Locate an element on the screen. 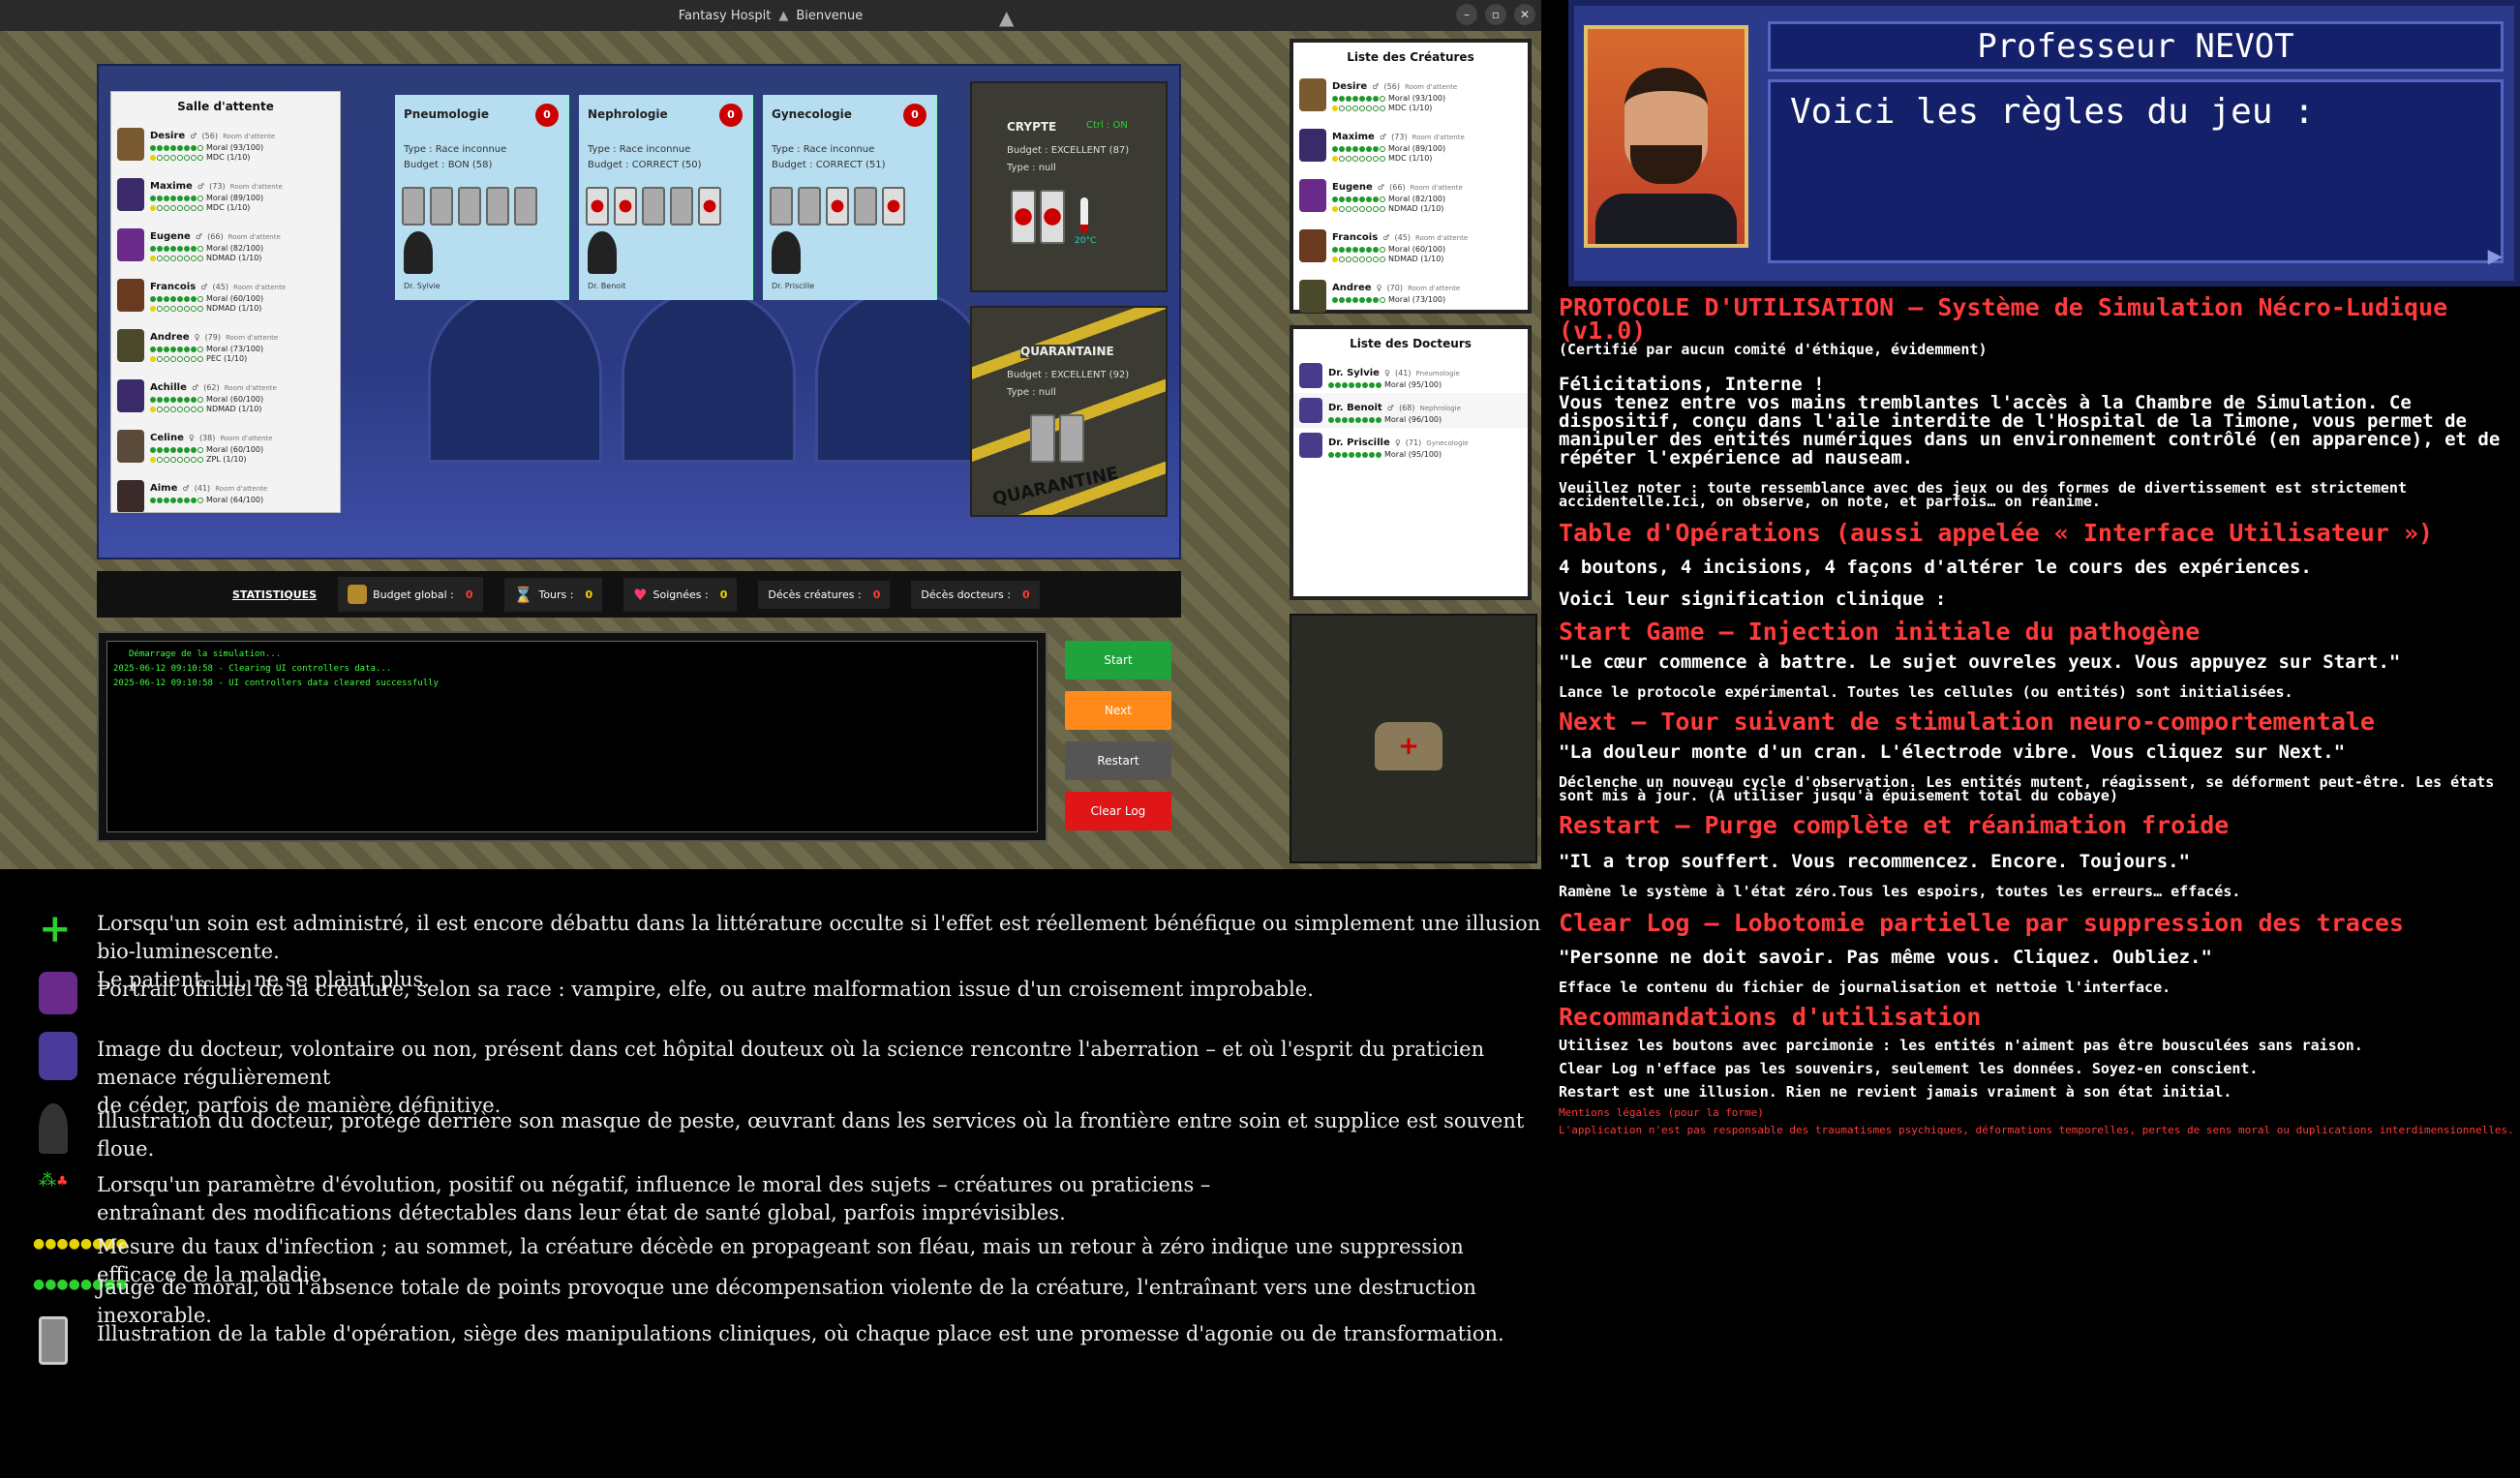 The width and height of the screenshot is (2520, 1478). medical-bag-icon: + is located at coordinates (1409, 746).